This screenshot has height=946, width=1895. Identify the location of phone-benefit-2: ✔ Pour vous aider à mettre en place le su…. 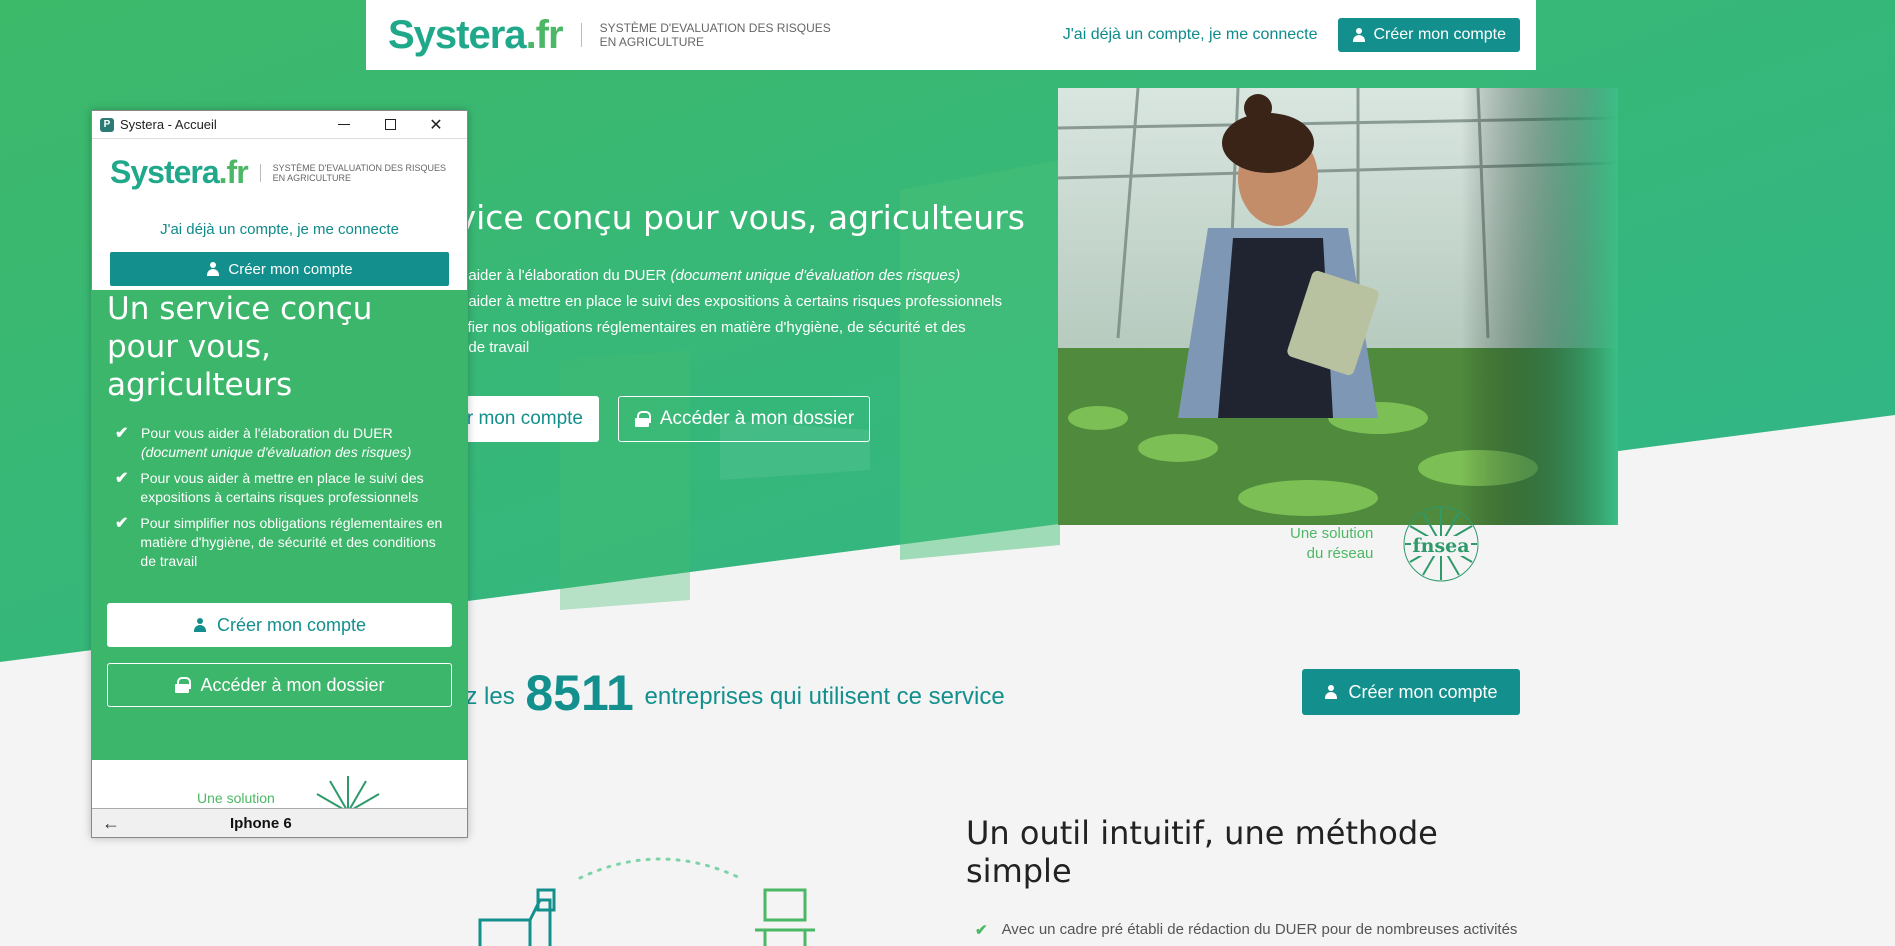
(269, 487).